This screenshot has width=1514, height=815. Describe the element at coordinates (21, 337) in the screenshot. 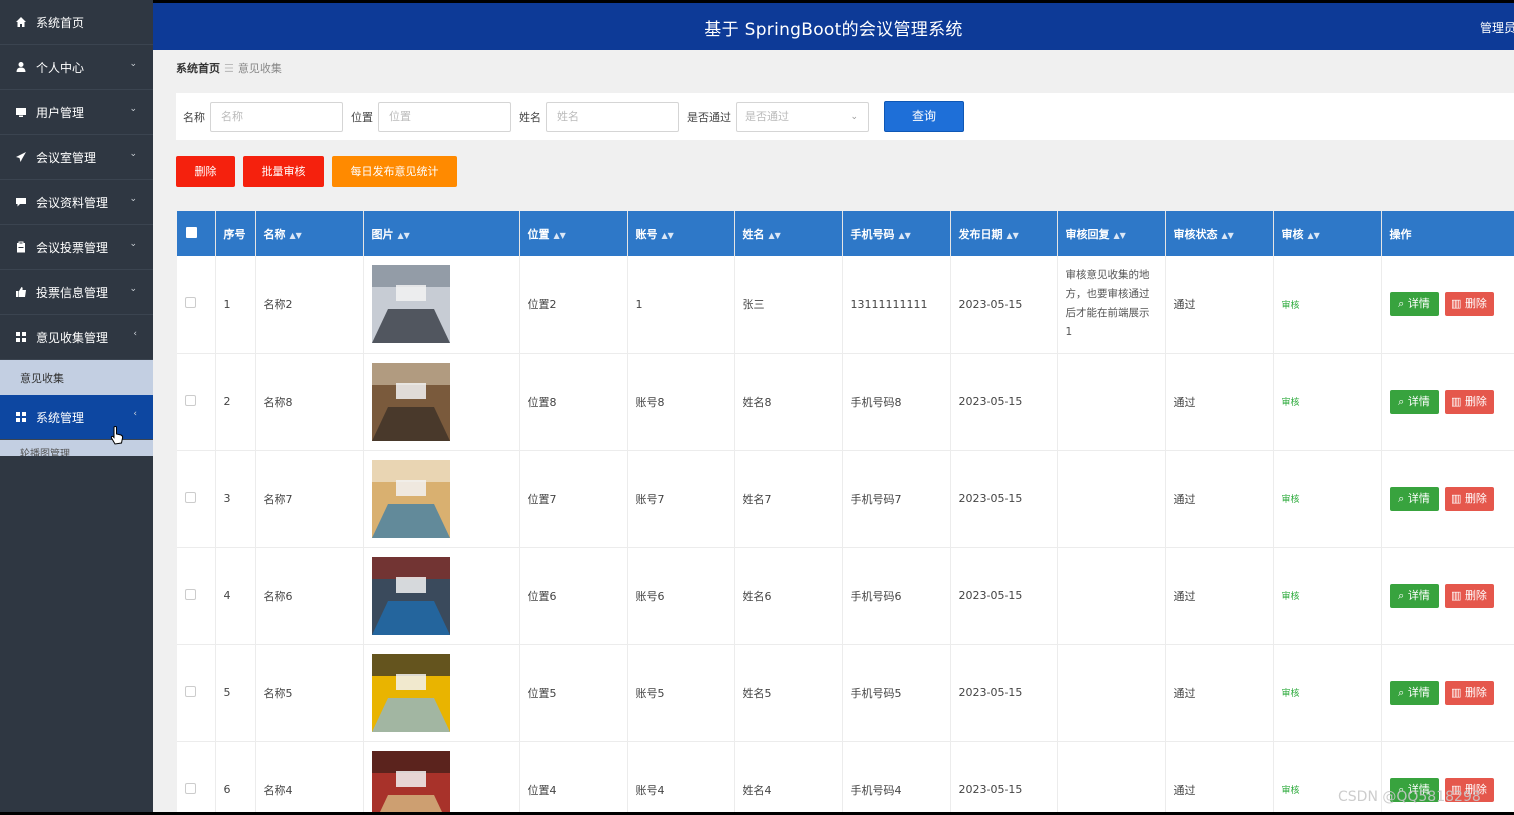

I see `grid-icon` at that location.